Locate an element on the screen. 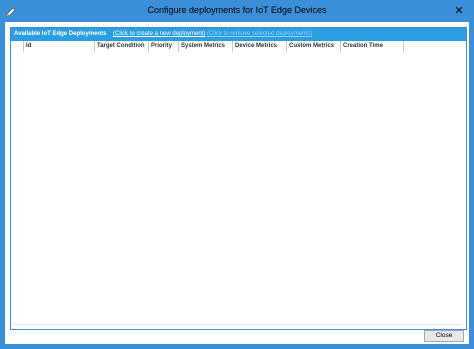  column-header-device-metrics: Device Metrics is located at coordinates (260, 46).